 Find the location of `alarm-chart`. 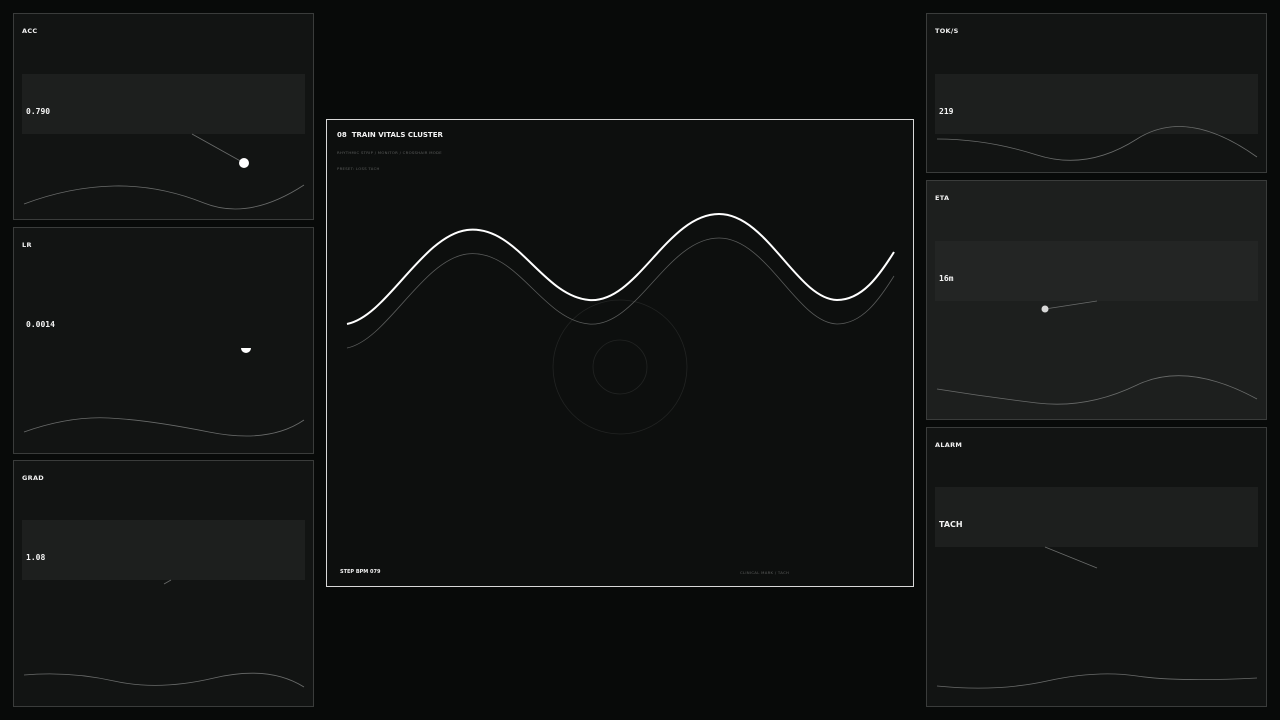

alarm-chart is located at coordinates (1097, 617).